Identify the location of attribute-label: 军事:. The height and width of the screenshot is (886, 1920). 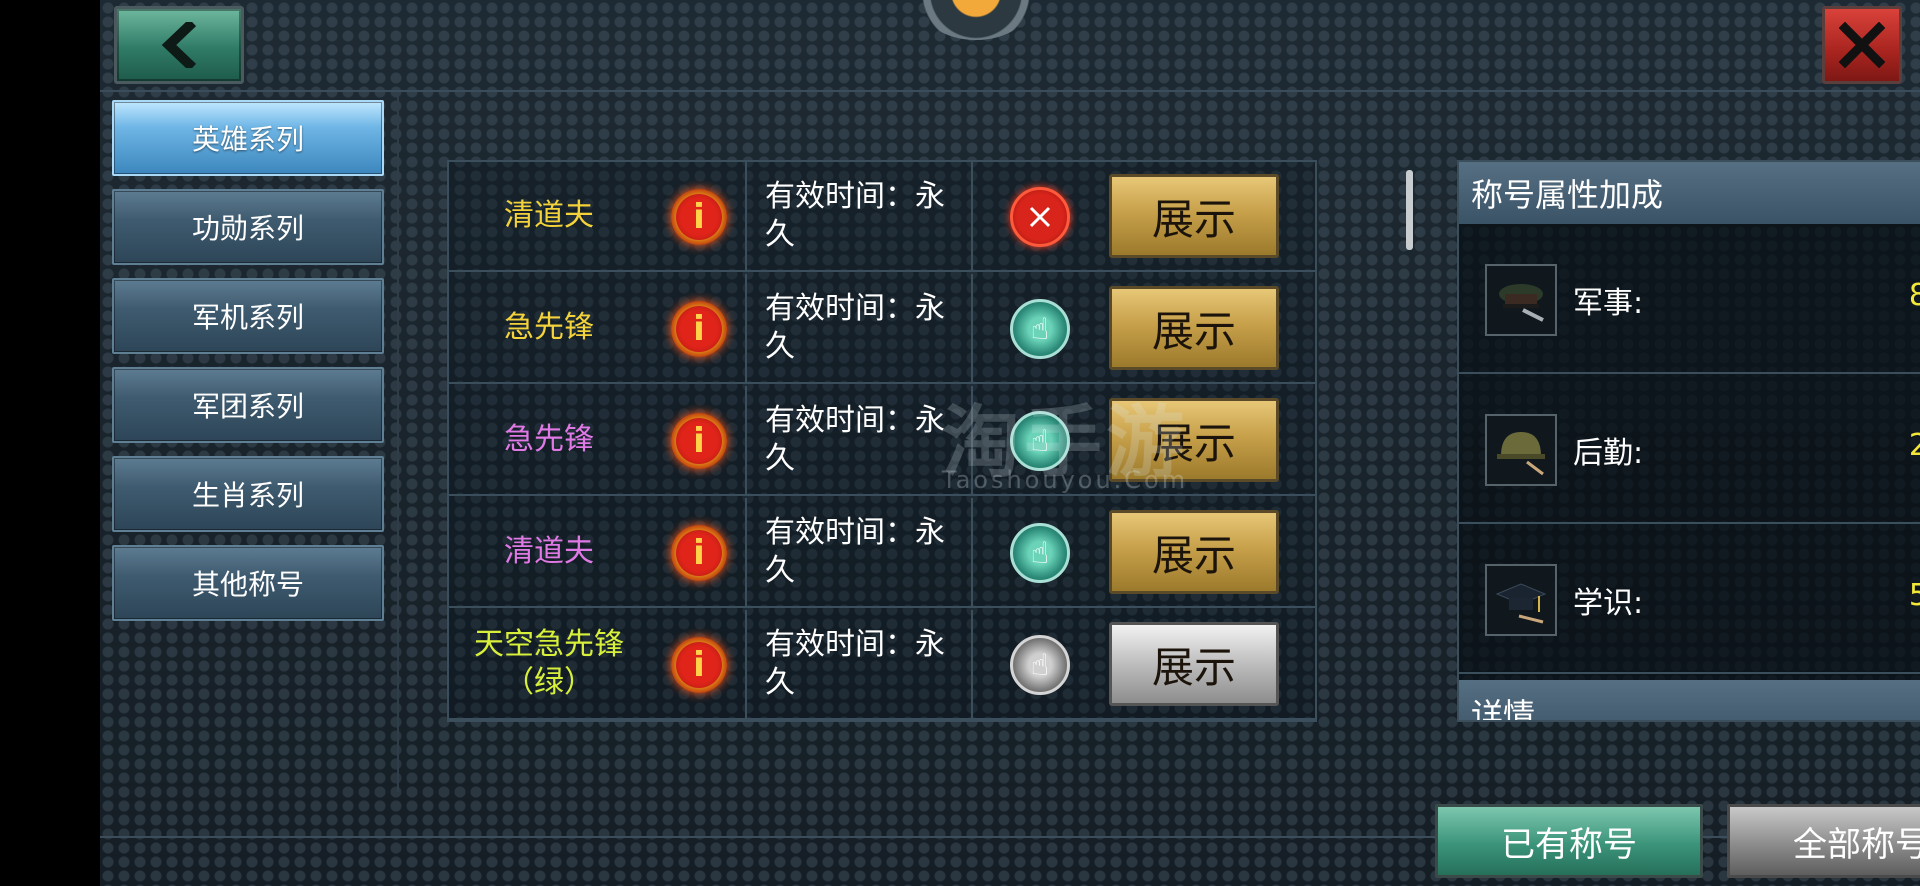
(1608, 303).